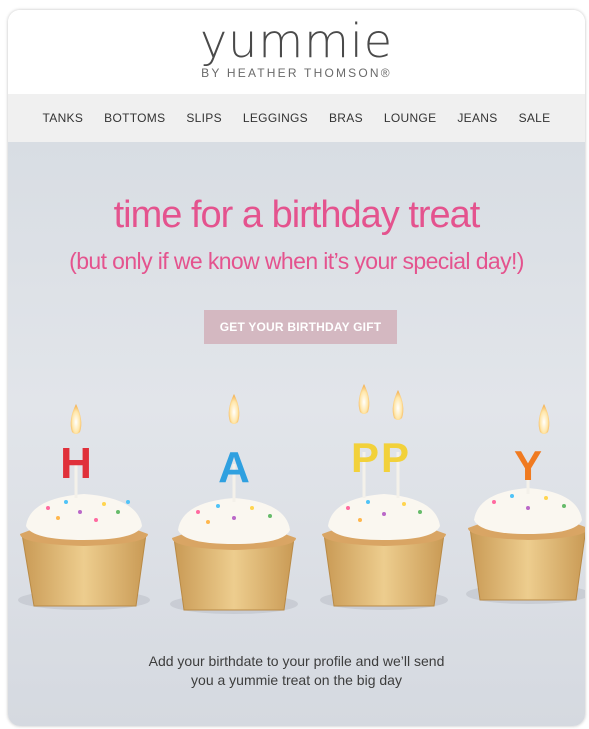 Image resolution: width=589 pixels, height=729 pixels. I want to click on svg-text: A, so click(234, 467).